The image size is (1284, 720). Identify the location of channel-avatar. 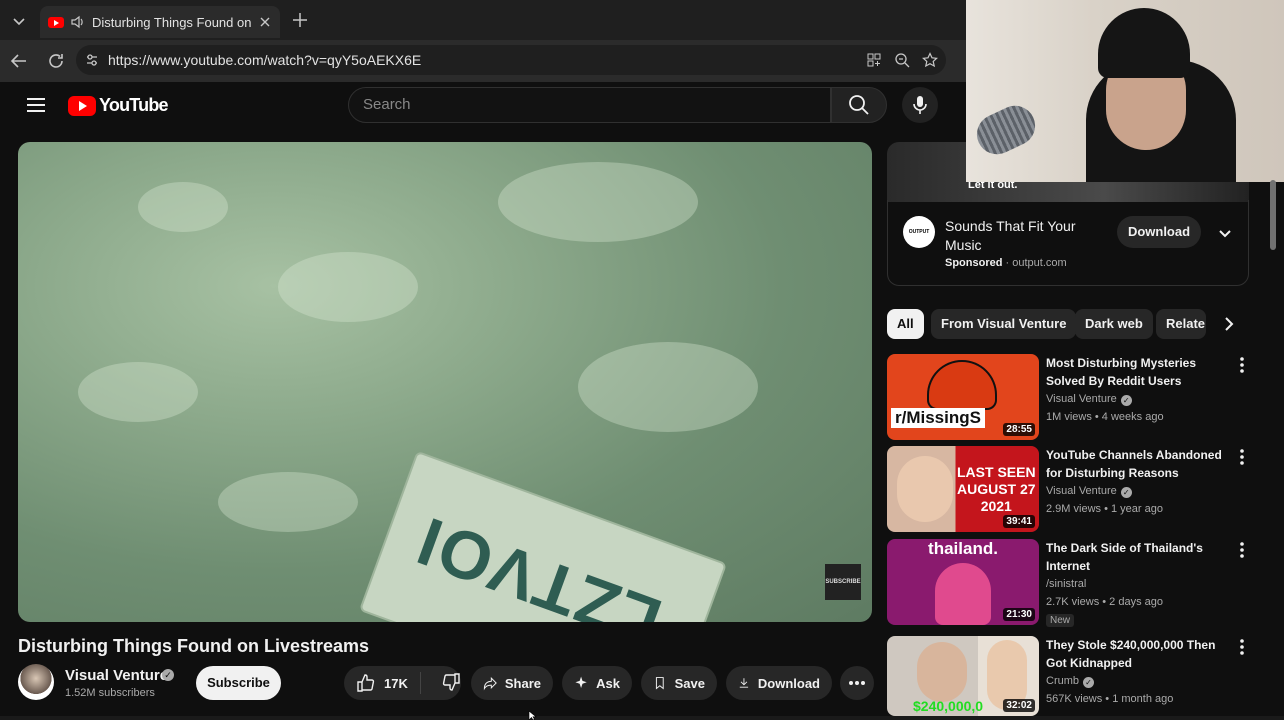
(36, 682).